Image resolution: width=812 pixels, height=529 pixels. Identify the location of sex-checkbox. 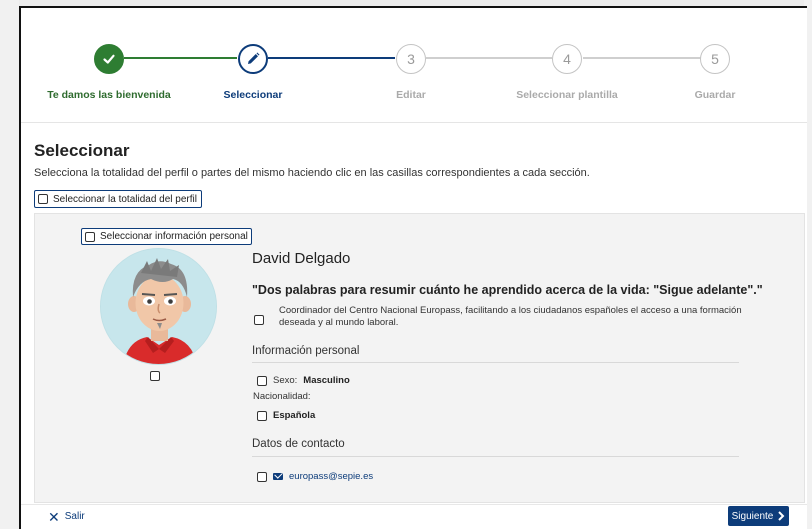
(262, 380).